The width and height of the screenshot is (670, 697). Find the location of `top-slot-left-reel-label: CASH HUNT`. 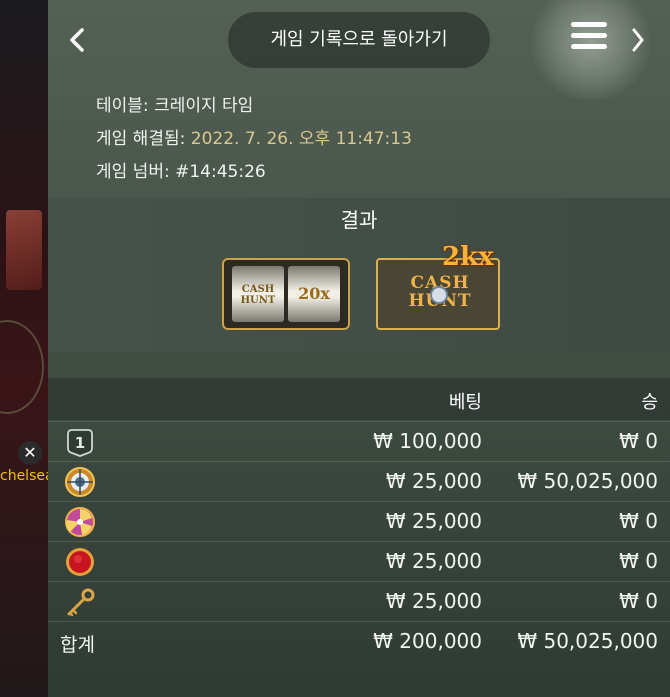

top-slot-left-reel-label: CASH HUNT is located at coordinates (258, 295).